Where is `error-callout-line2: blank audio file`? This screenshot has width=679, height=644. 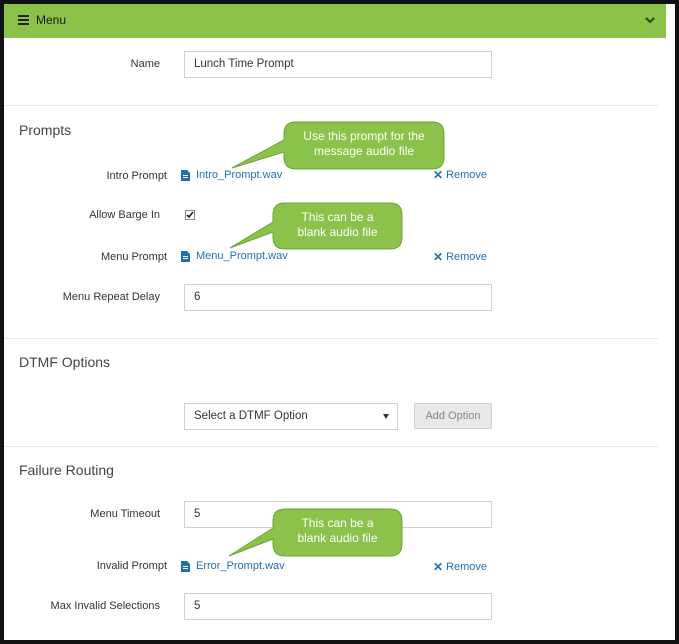
error-callout-line2: blank audio file is located at coordinates (337, 538).